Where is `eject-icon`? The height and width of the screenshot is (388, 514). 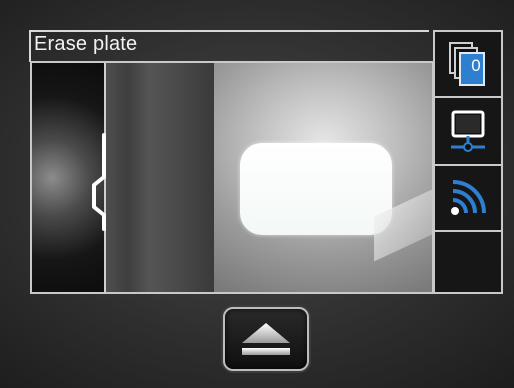
eject-icon is located at coordinates (266, 339).